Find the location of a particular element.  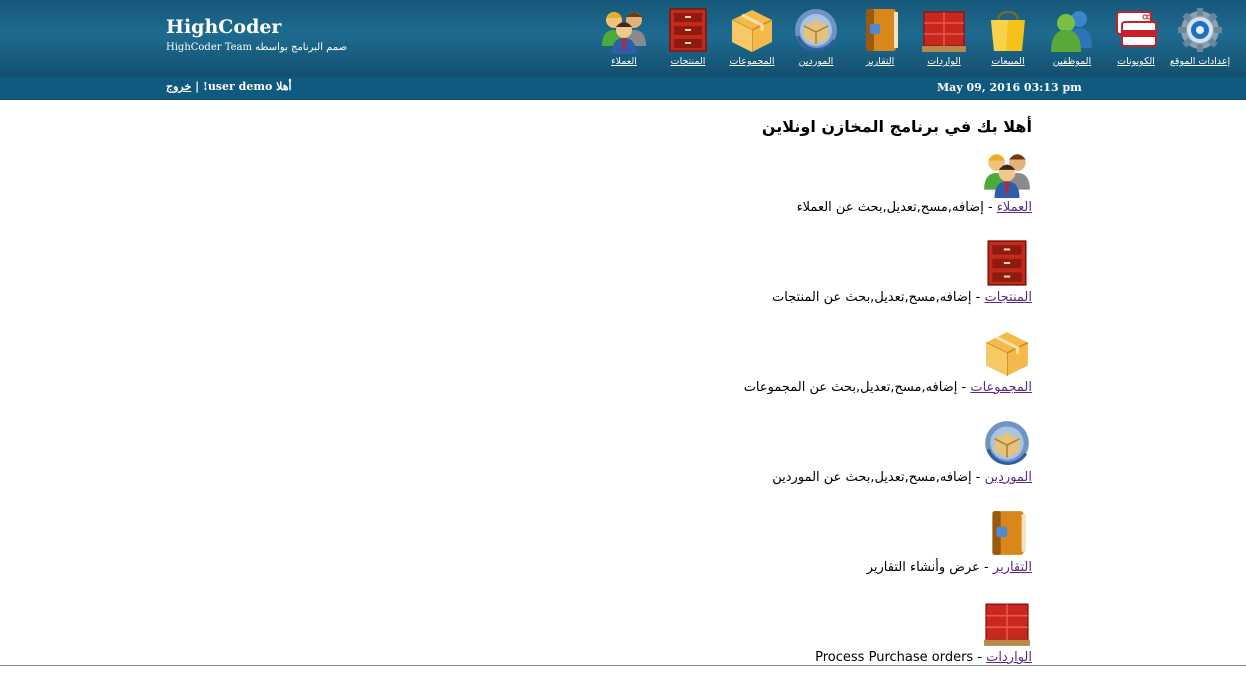

nav-item-products: المنتجات is located at coordinates (688, 39).